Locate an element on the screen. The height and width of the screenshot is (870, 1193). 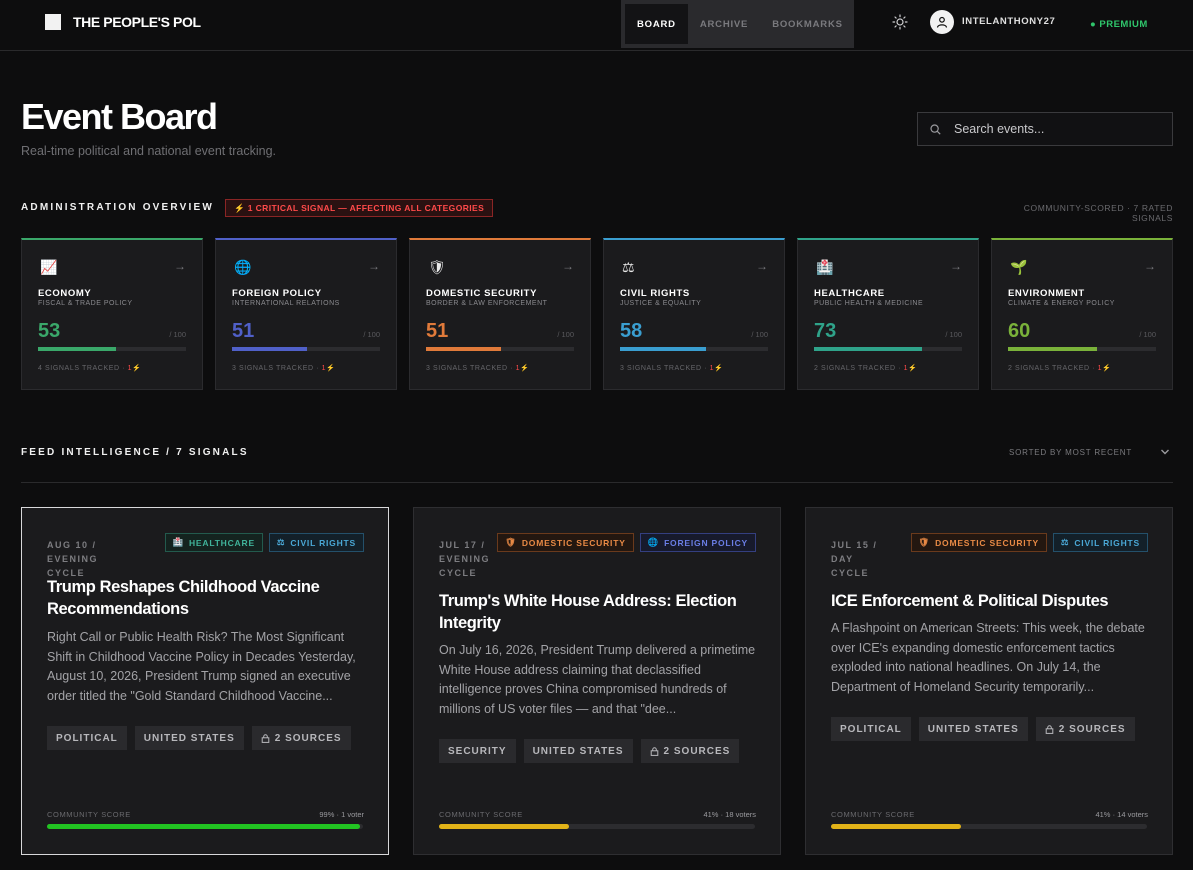
app-title: THE PEOPLE'S POL is located at coordinates (137, 22).